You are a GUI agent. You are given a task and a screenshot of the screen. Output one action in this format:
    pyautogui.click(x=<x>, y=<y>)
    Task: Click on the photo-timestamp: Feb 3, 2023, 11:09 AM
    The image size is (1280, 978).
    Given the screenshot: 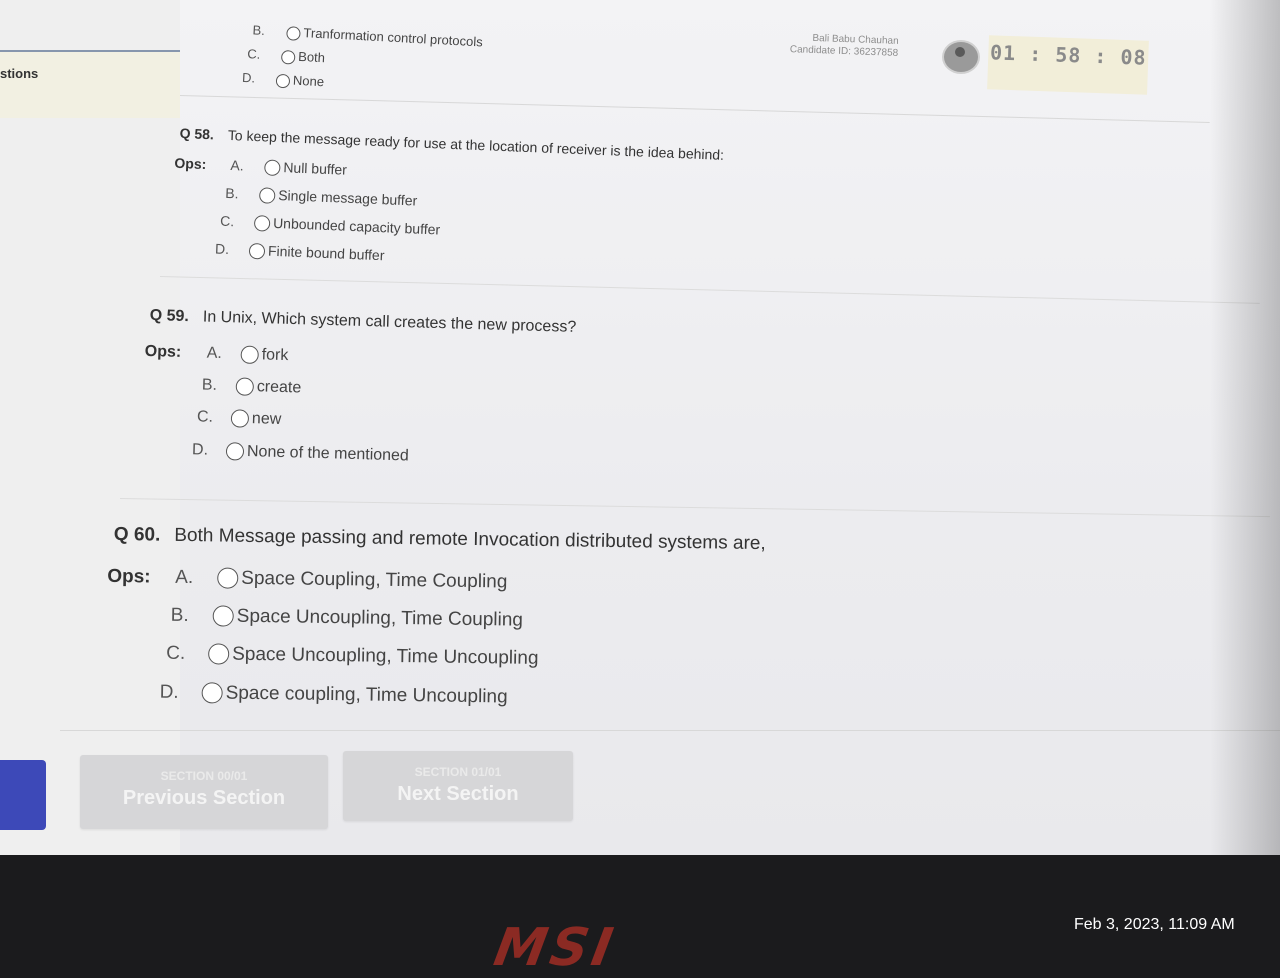 What is the action you would take?
    pyautogui.click(x=1154, y=924)
    